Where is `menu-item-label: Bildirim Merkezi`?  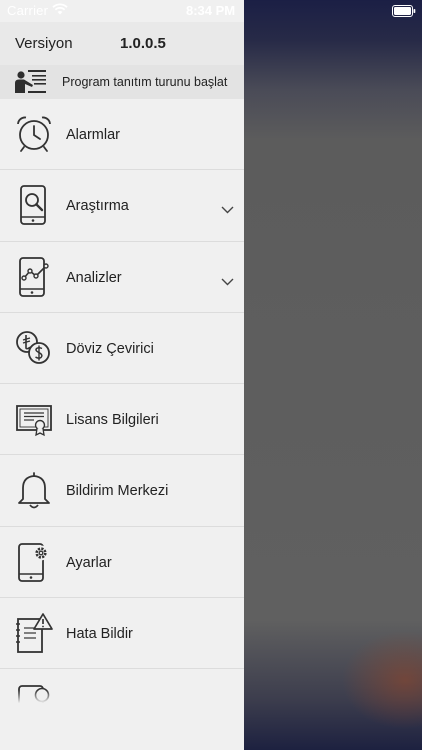 menu-item-label: Bildirim Merkezi is located at coordinates (117, 491).